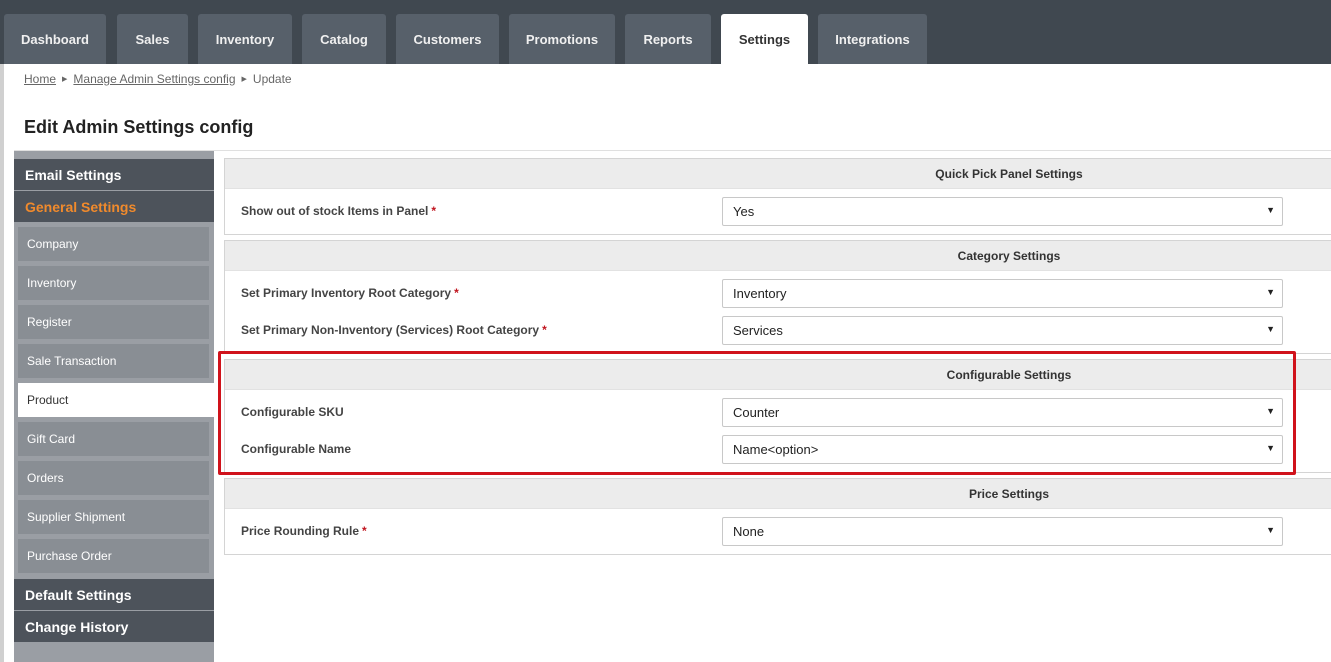 The width and height of the screenshot is (1331, 662). Describe the element at coordinates (758, 330) in the screenshot. I see `select-value: Services` at that location.